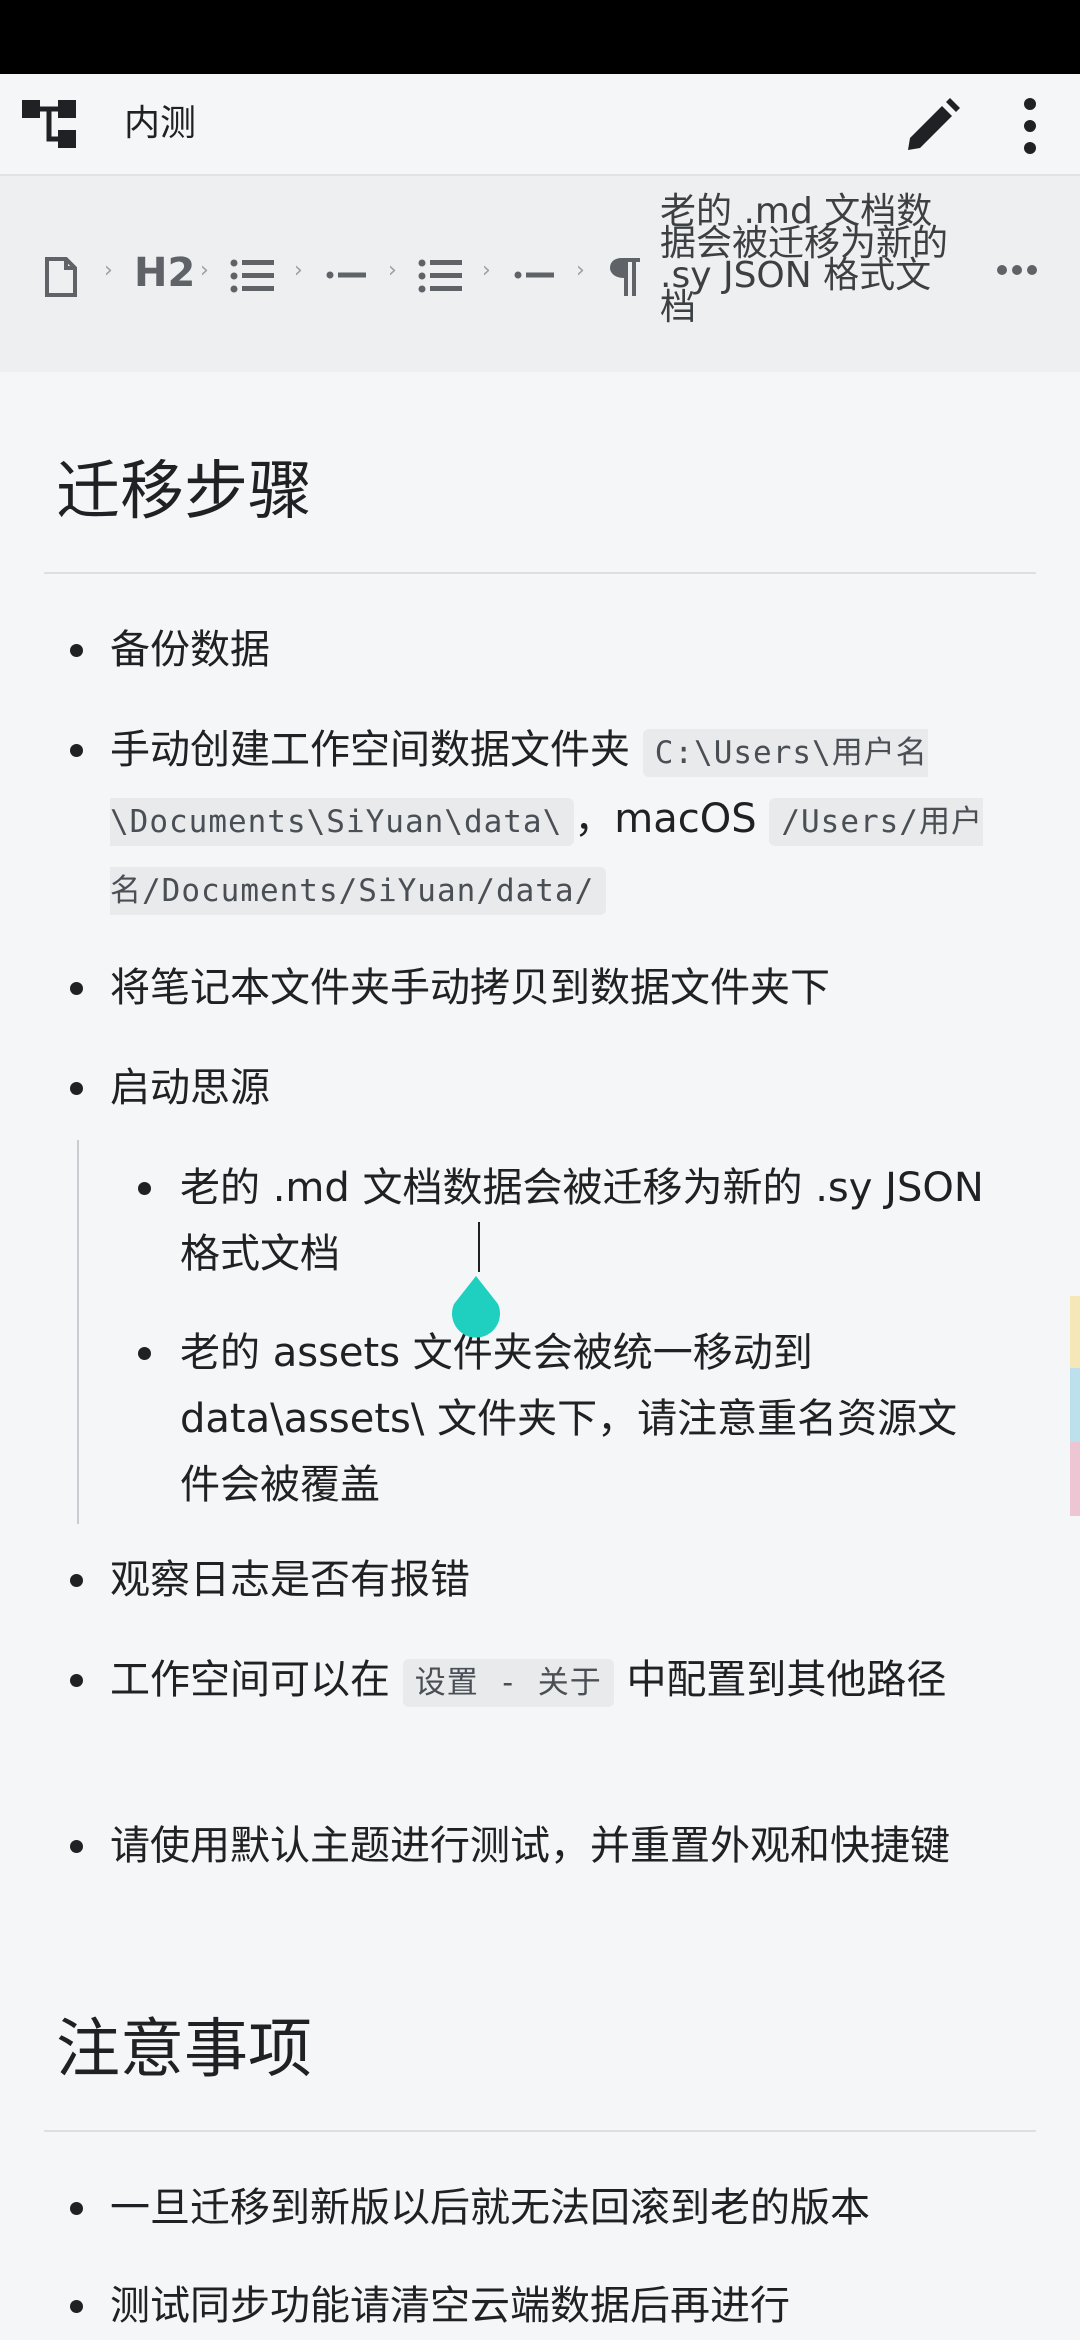  I want to click on scroll-markers, so click(1075, 1406).